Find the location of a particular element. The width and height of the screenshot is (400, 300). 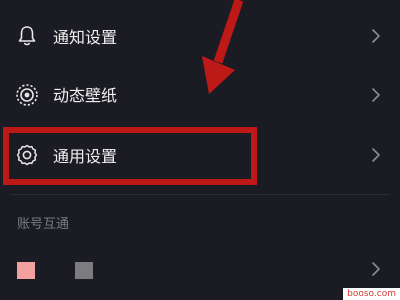

settings-item-label: 通用设置 is located at coordinates (85, 156).